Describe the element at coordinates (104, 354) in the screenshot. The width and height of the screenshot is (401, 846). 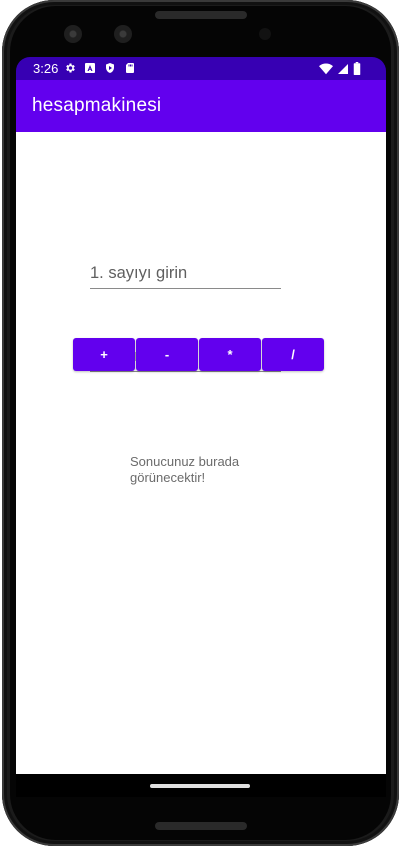
I see `add-button: +` at that location.